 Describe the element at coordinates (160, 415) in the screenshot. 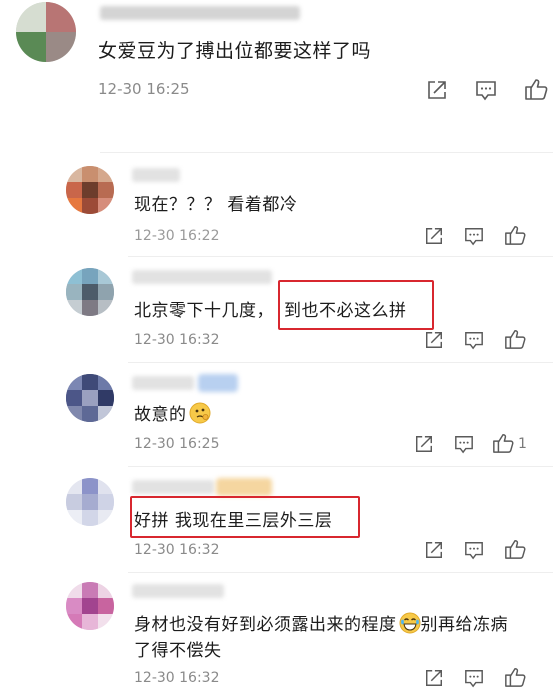

I see `reply-text-content: 故意的` at that location.